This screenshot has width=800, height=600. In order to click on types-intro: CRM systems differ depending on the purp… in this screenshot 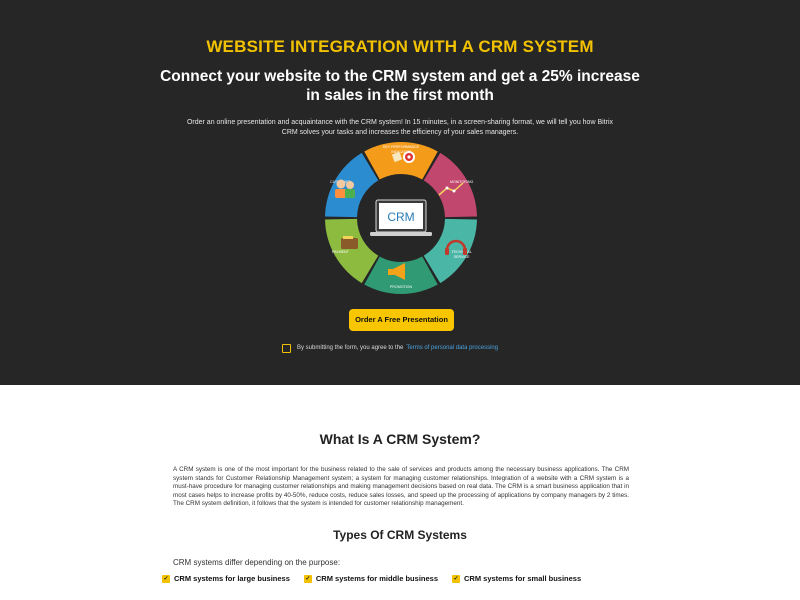, I will do `click(257, 562)`.